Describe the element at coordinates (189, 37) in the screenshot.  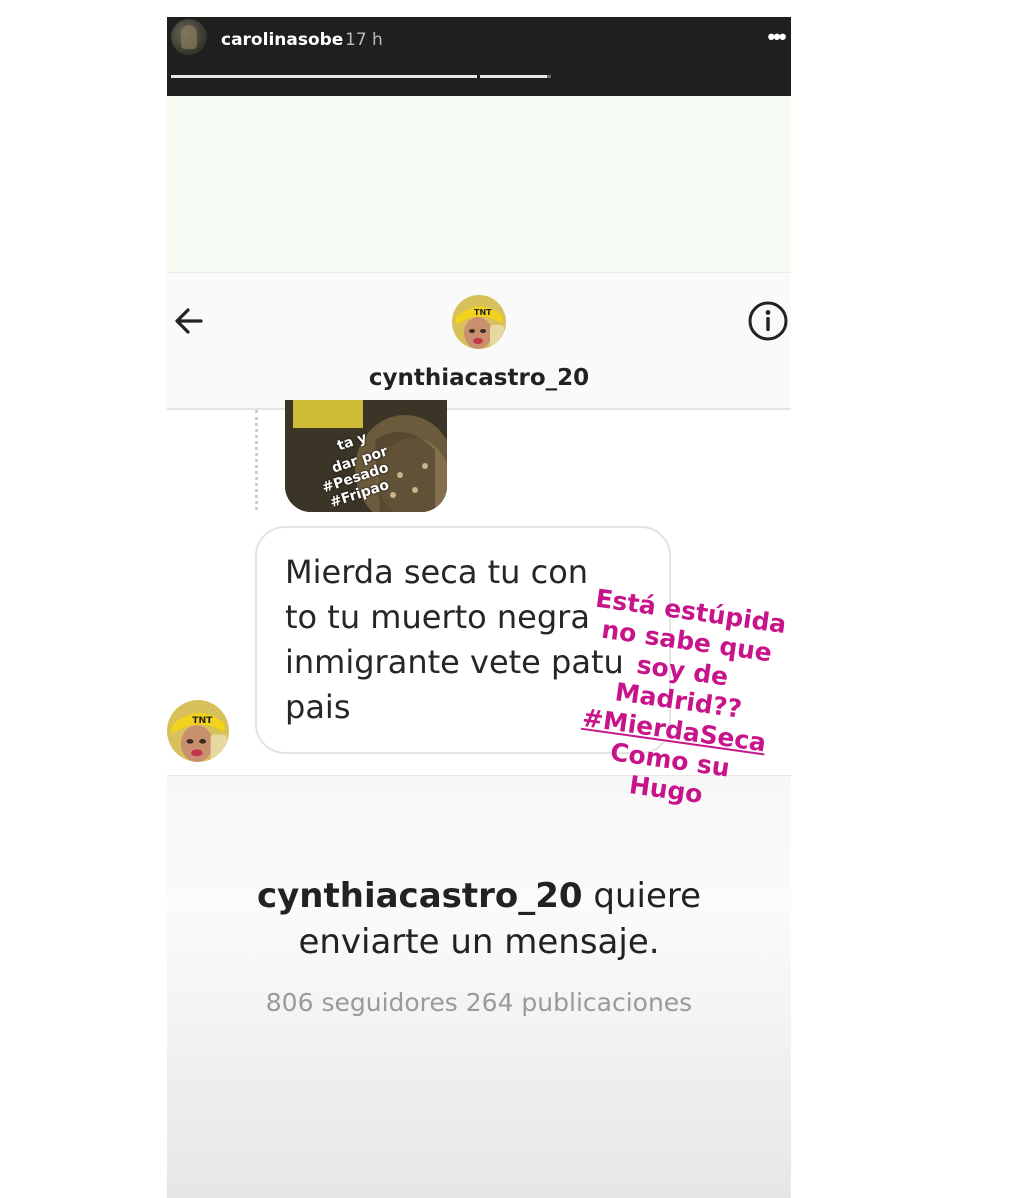
I see `story-avatar` at that location.